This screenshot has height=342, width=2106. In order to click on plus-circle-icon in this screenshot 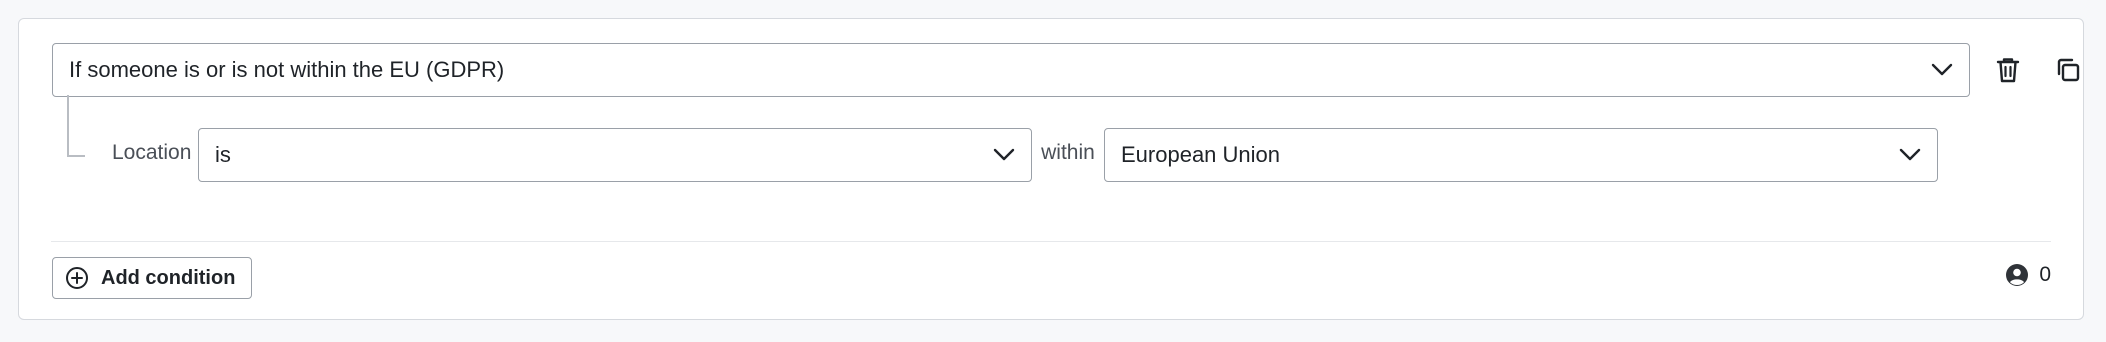, I will do `click(77, 278)`.